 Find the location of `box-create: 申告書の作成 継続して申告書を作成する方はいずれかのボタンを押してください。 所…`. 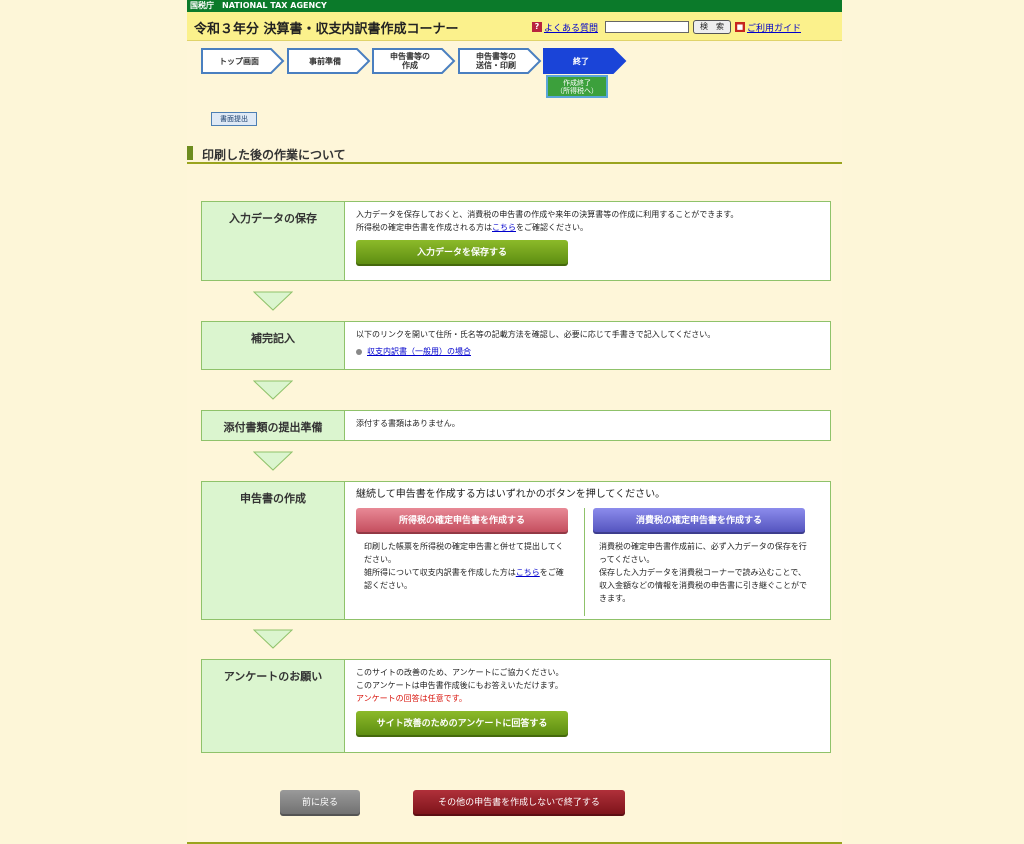

box-create: 申告書の作成 継続して申告書を作成する方はいずれかのボタンを押してください。 所… is located at coordinates (516, 550).